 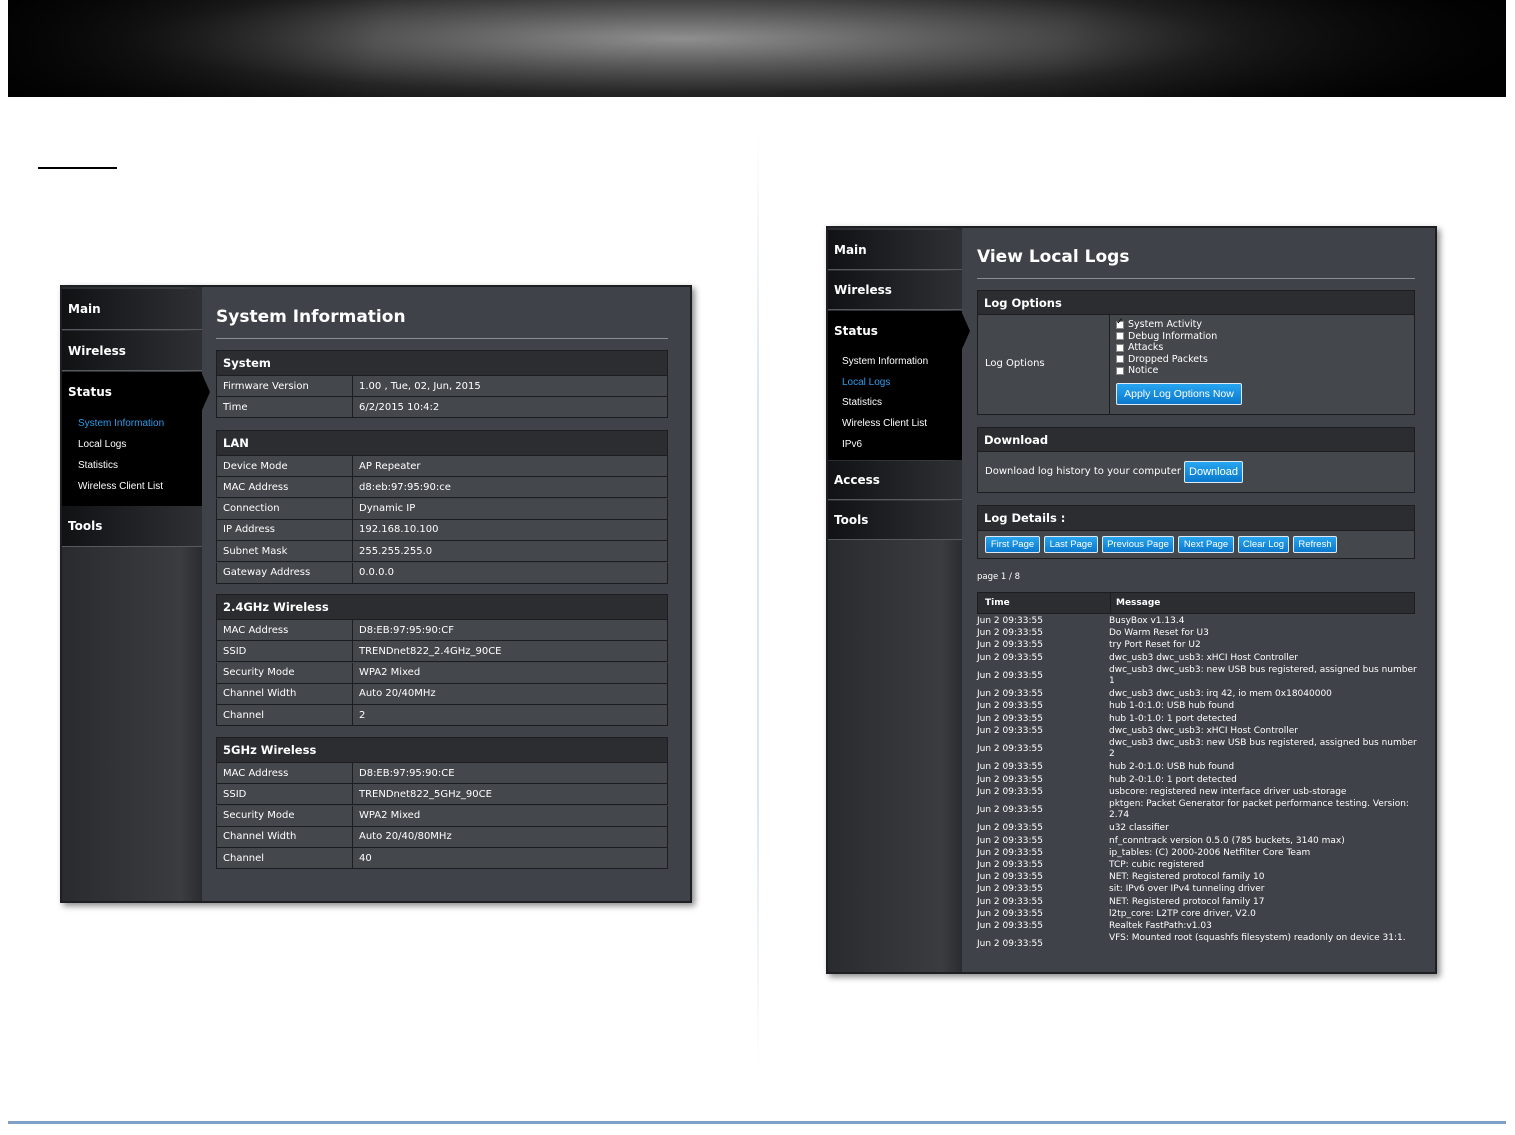 What do you see at coordinates (285, 407) in the screenshot?
I see `info-label: Time` at bounding box center [285, 407].